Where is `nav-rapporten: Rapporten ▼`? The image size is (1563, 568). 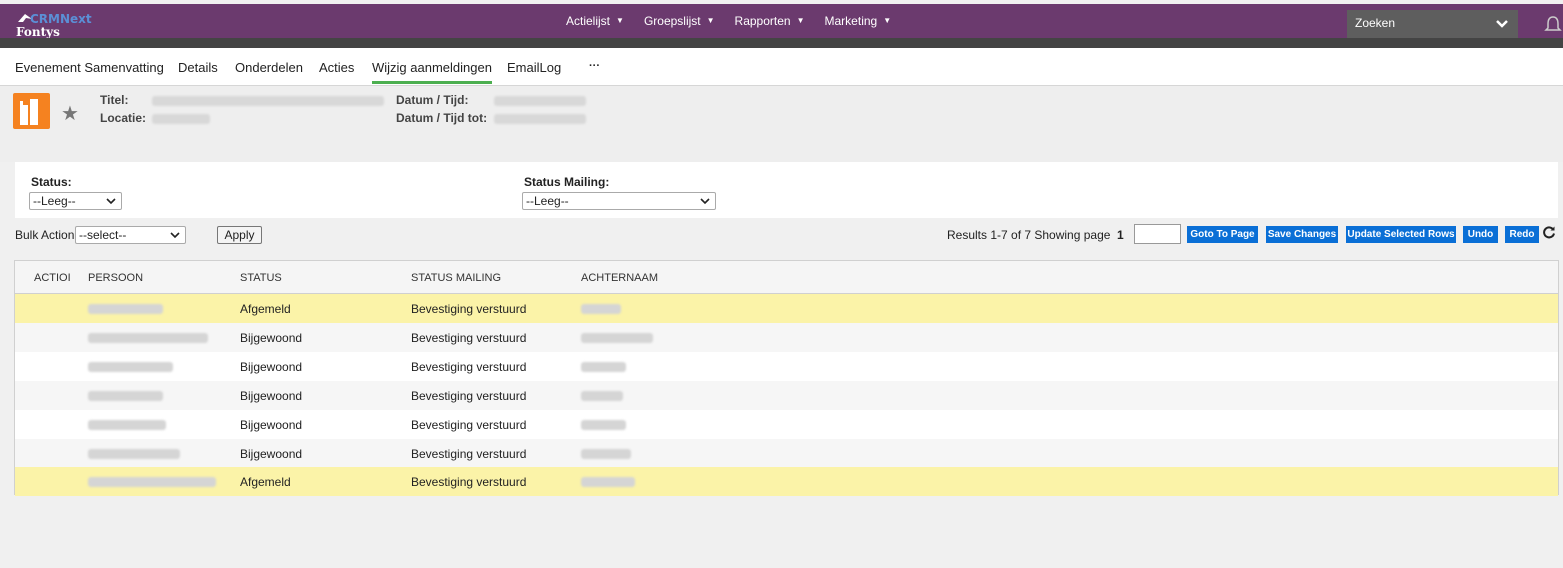 nav-rapporten: Rapporten ▼ is located at coordinates (770, 21).